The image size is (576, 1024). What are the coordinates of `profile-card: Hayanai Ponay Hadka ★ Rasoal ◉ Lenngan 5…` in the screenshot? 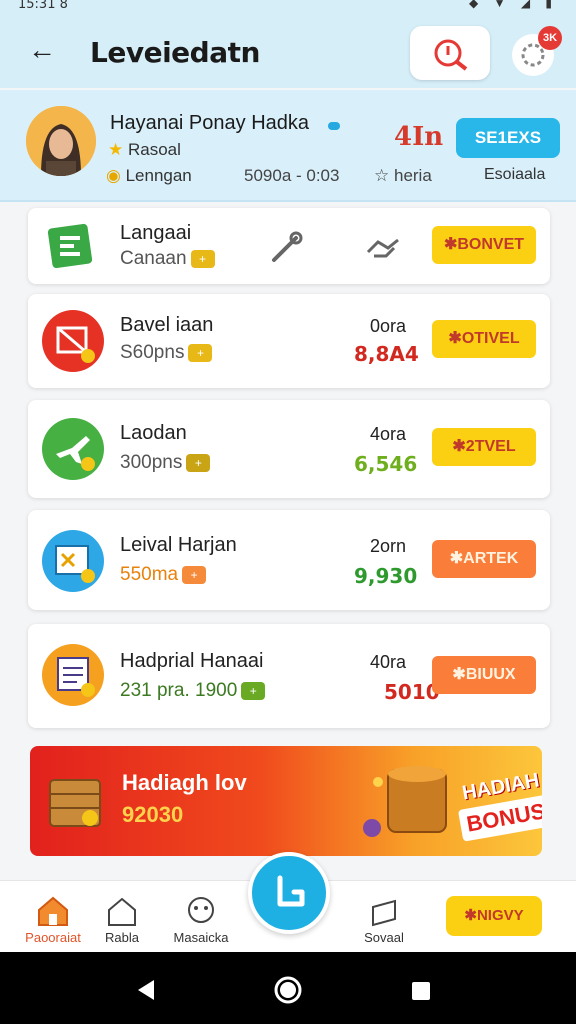 It's located at (288, 146).